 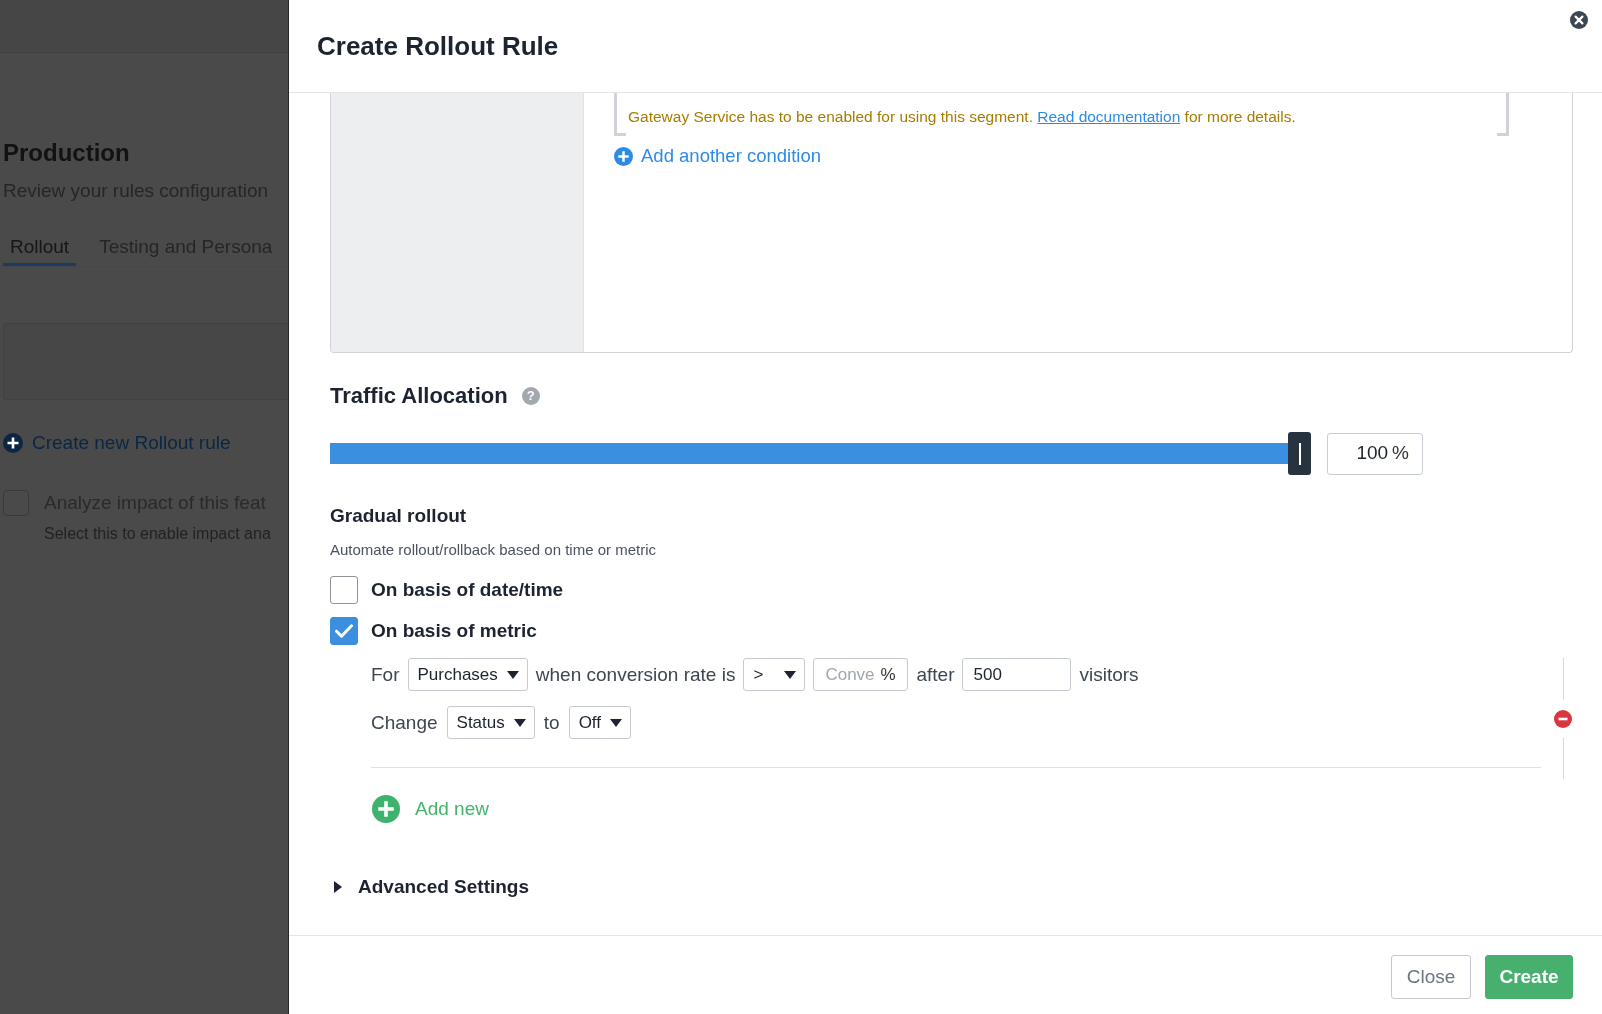 I want to click on dropdown: Purchases, so click(x=467, y=674).